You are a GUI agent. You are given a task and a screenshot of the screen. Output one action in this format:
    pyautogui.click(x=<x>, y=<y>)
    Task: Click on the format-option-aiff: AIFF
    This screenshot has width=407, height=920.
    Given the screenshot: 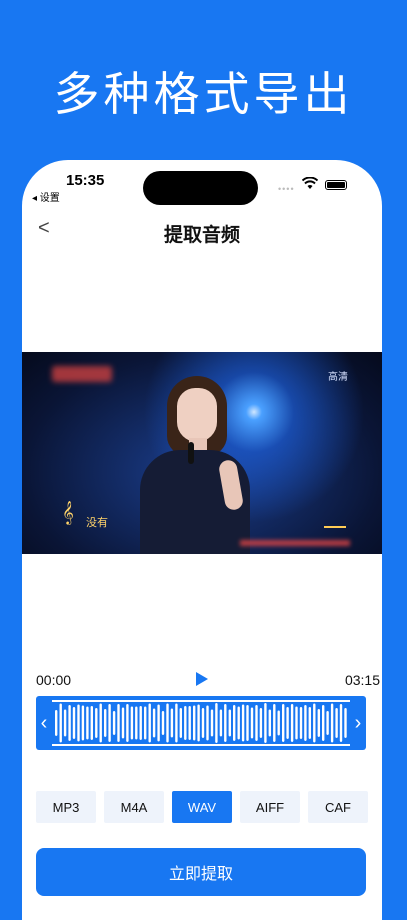 What is the action you would take?
    pyautogui.click(x=270, y=807)
    